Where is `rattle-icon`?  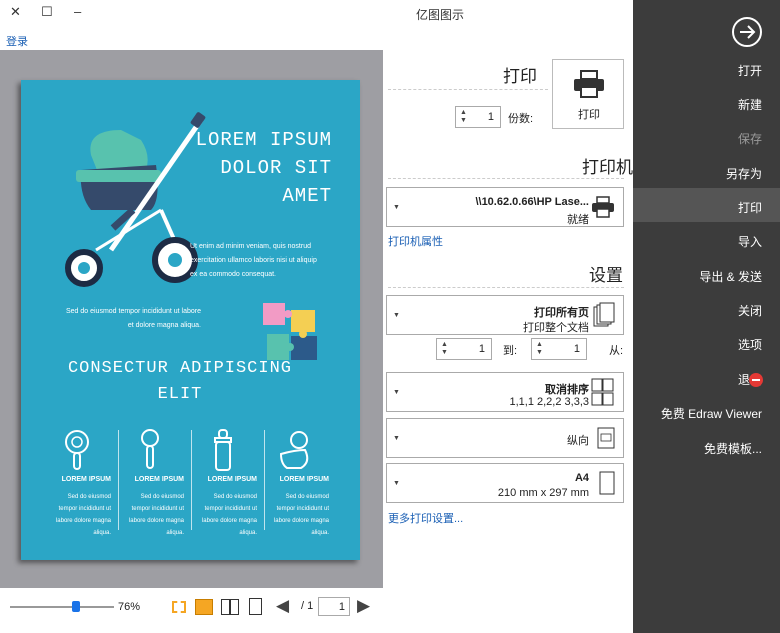
rattle-icon is located at coordinates (77, 450).